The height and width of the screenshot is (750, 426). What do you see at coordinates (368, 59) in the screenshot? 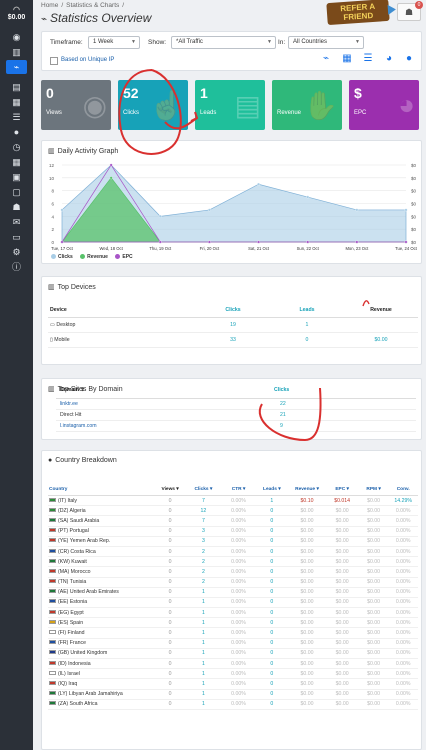
I see `list-view-icon: ☰` at bounding box center [368, 59].